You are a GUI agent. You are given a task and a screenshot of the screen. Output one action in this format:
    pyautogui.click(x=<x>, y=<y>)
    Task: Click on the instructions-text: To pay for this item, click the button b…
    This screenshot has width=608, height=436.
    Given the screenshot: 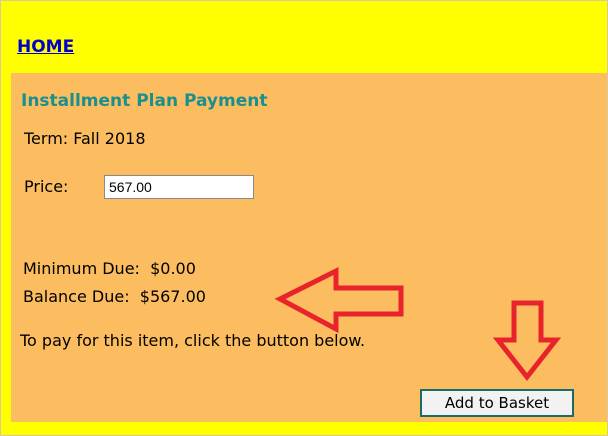 What is the action you would take?
    pyautogui.click(x=193, y=340)
    